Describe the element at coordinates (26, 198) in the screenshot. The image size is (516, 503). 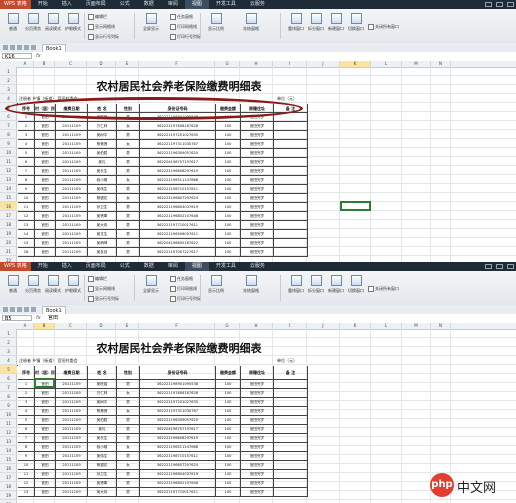
I see `table-cell: 10` at that location.